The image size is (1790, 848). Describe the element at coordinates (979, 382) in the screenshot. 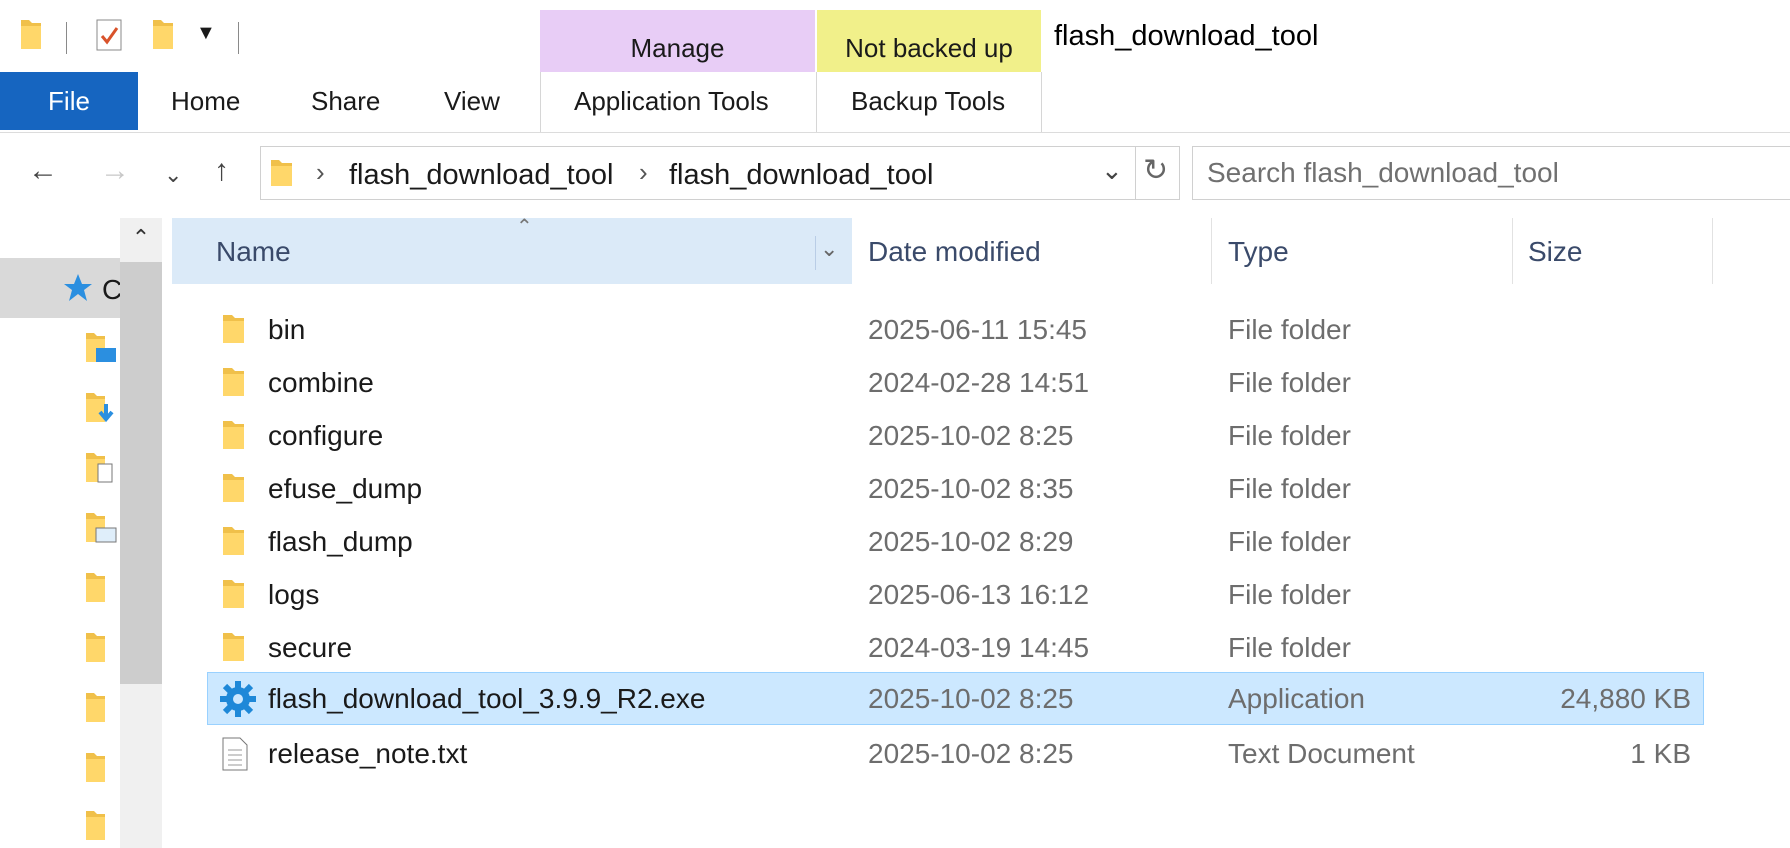

I see `file-date: 2024-02-28 14:51` at that location.